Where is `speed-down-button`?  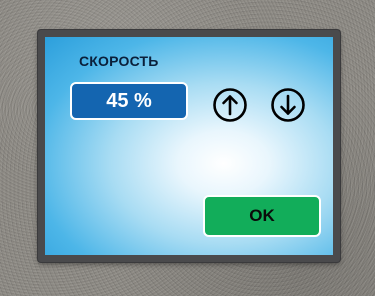 speed-down-button is located at coordinates (288, 105).